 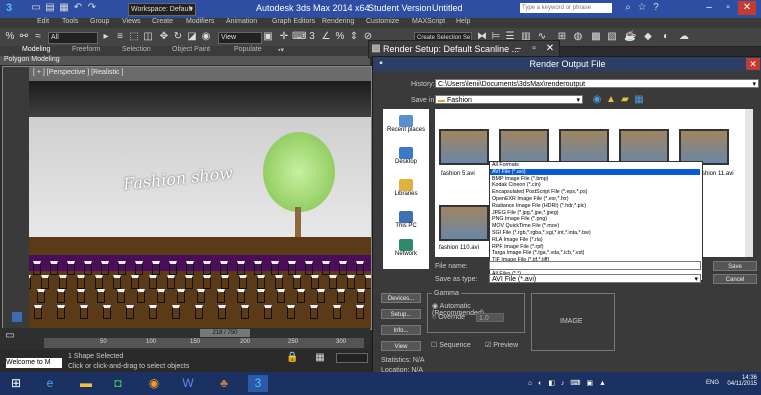 I want to click on select-by-name-icon: ≡, so click(x=120, y=37).